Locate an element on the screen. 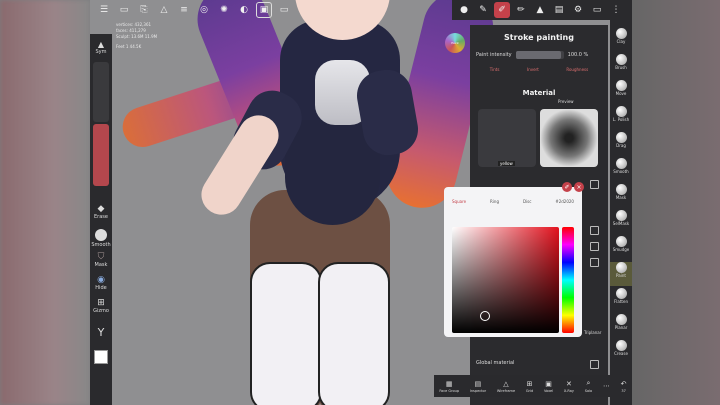 The image size is (720, 405). mode-tints: Tints is located at coordinates (495, 69).